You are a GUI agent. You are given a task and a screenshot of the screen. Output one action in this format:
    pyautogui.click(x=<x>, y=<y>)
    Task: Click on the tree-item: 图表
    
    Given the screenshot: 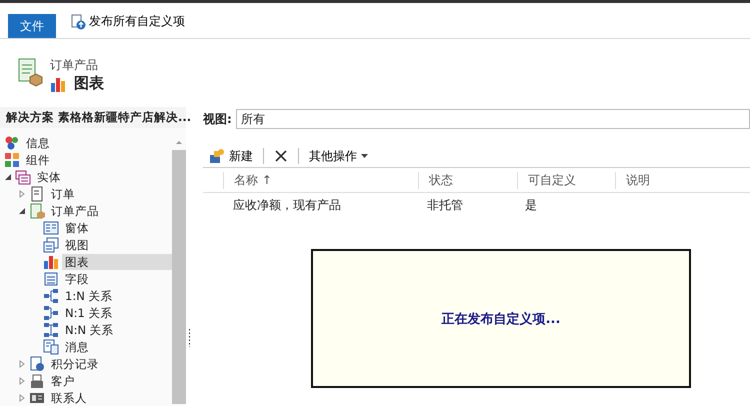 What is the action you would take?
    pyautogui.click(x=117, y=262)
    